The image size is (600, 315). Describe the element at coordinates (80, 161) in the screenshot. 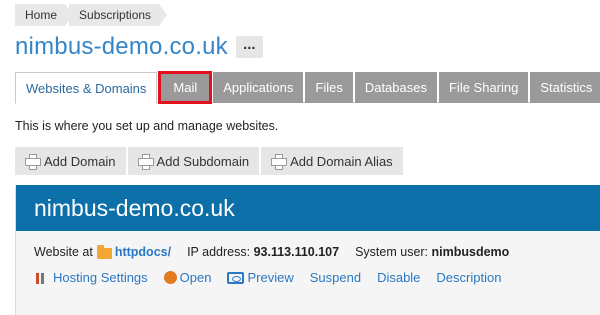

I see `add-domain-label: Add Domain` at that location.